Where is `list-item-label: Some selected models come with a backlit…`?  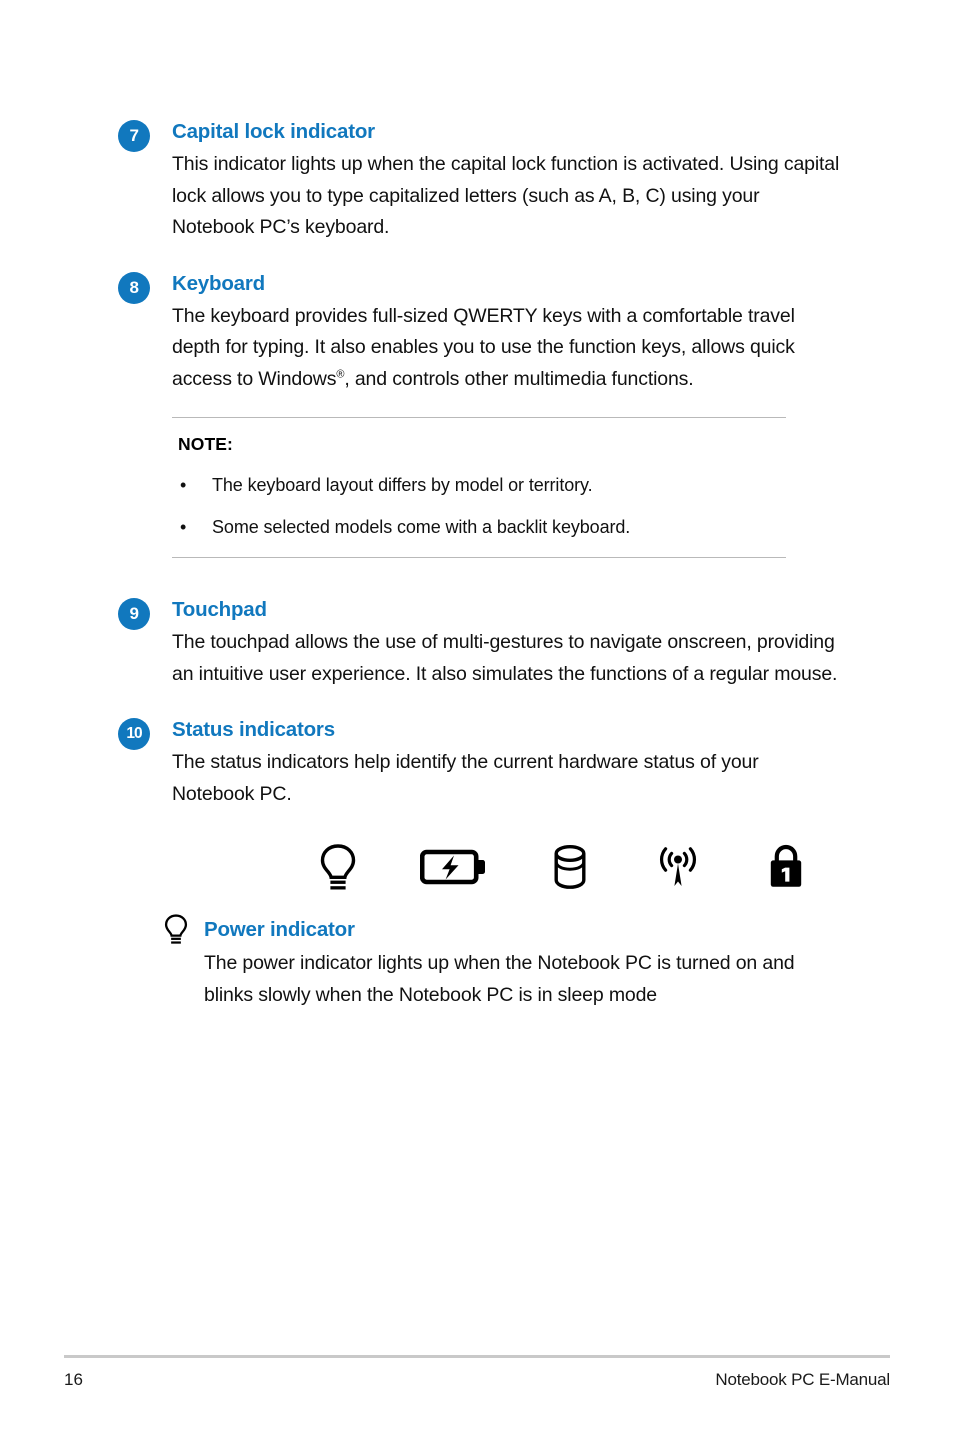 list-item-label: Some selected models come with a backlit… is located at coordinates (421, 527).